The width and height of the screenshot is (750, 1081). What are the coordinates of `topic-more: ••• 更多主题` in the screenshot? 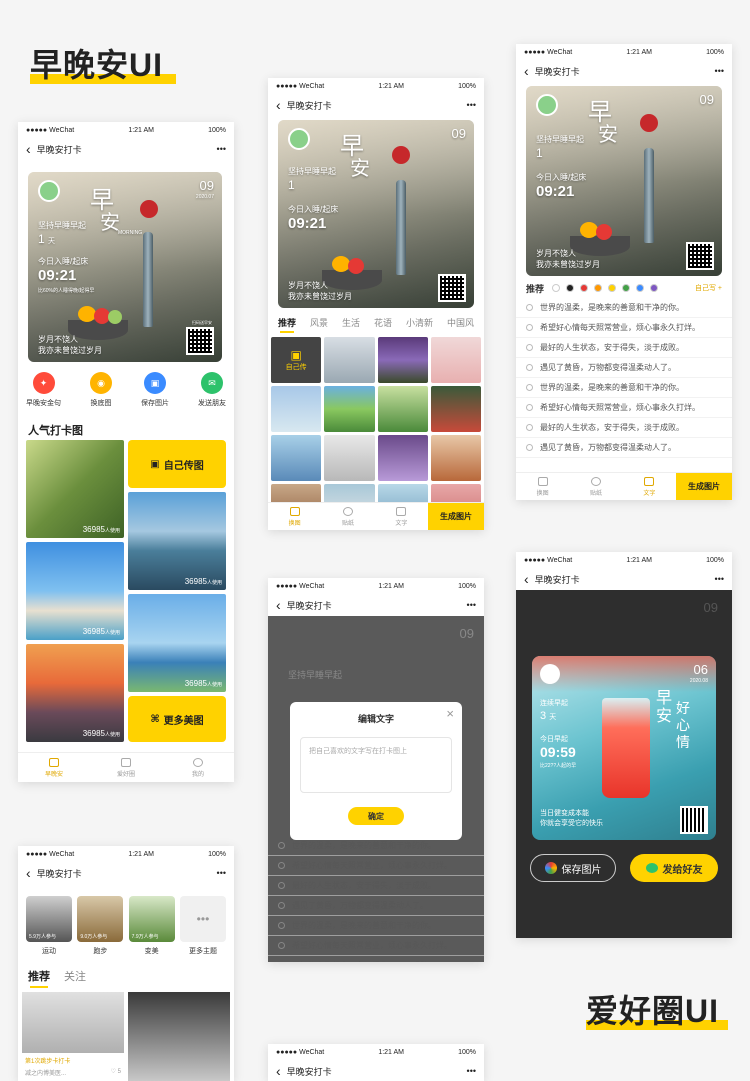 It's located at (202, 926).